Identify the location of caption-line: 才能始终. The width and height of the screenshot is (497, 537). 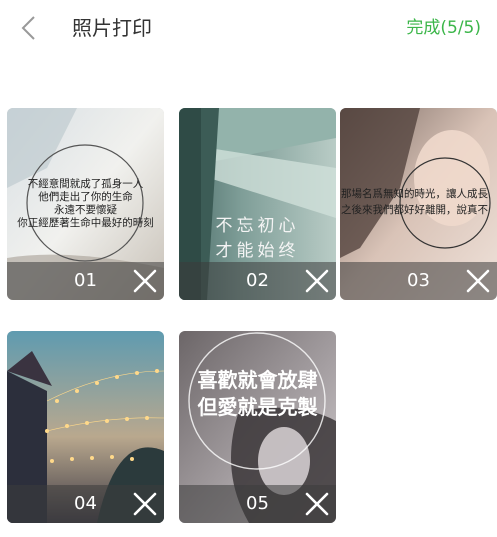
(257, 251).